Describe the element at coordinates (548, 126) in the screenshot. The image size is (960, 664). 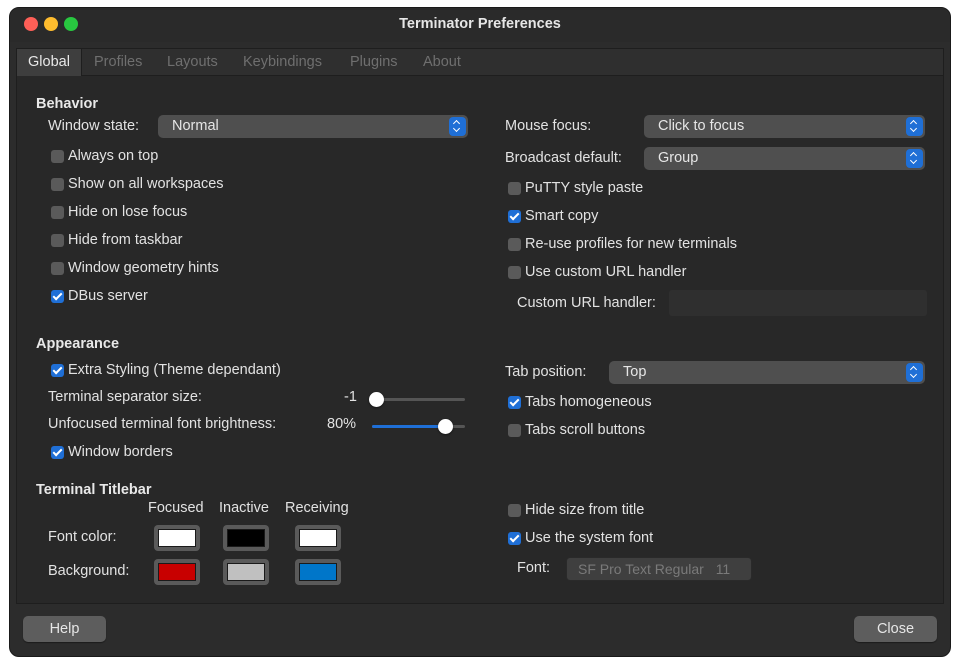
I see `mouse-focus-label: Mouse focus:` at that location.